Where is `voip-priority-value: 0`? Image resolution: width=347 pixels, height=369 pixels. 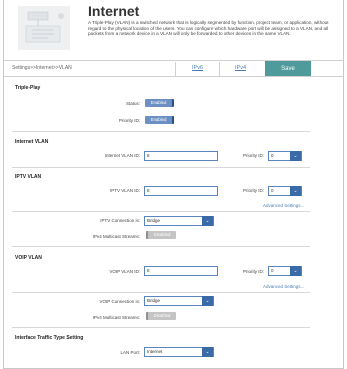
voip-priority-value: 0 is located at coordinates (272, 270).